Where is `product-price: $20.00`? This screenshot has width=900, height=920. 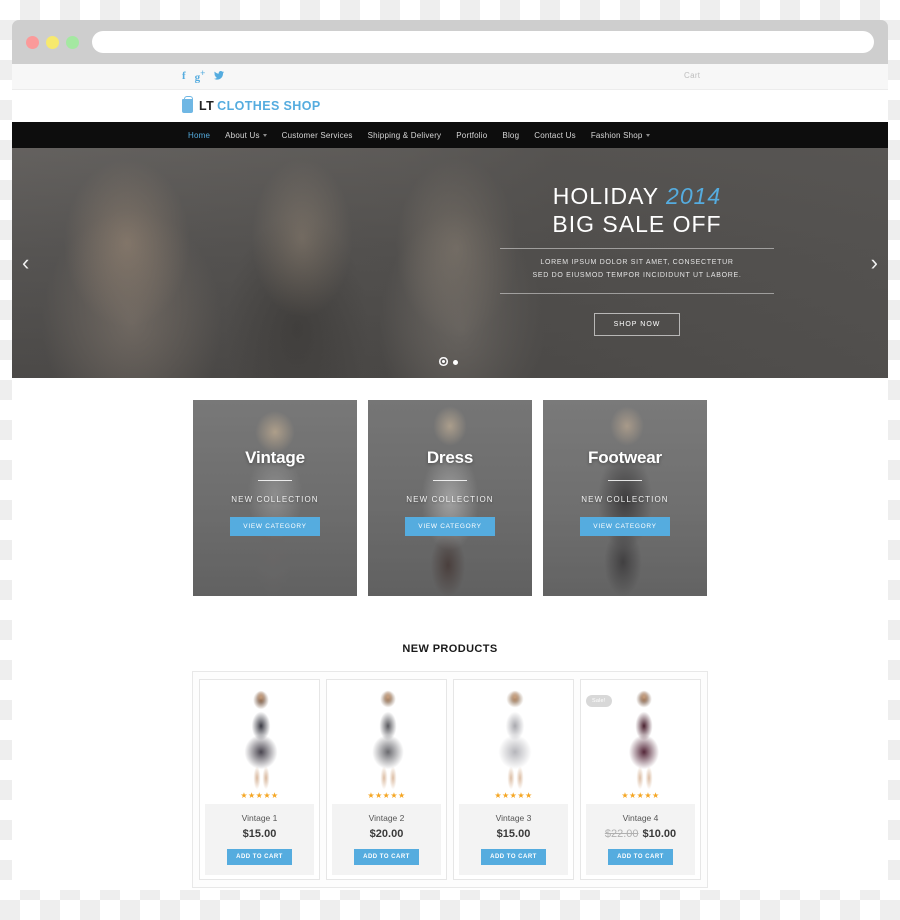
product-price: $20.00 is located at coordinates (386, 834).